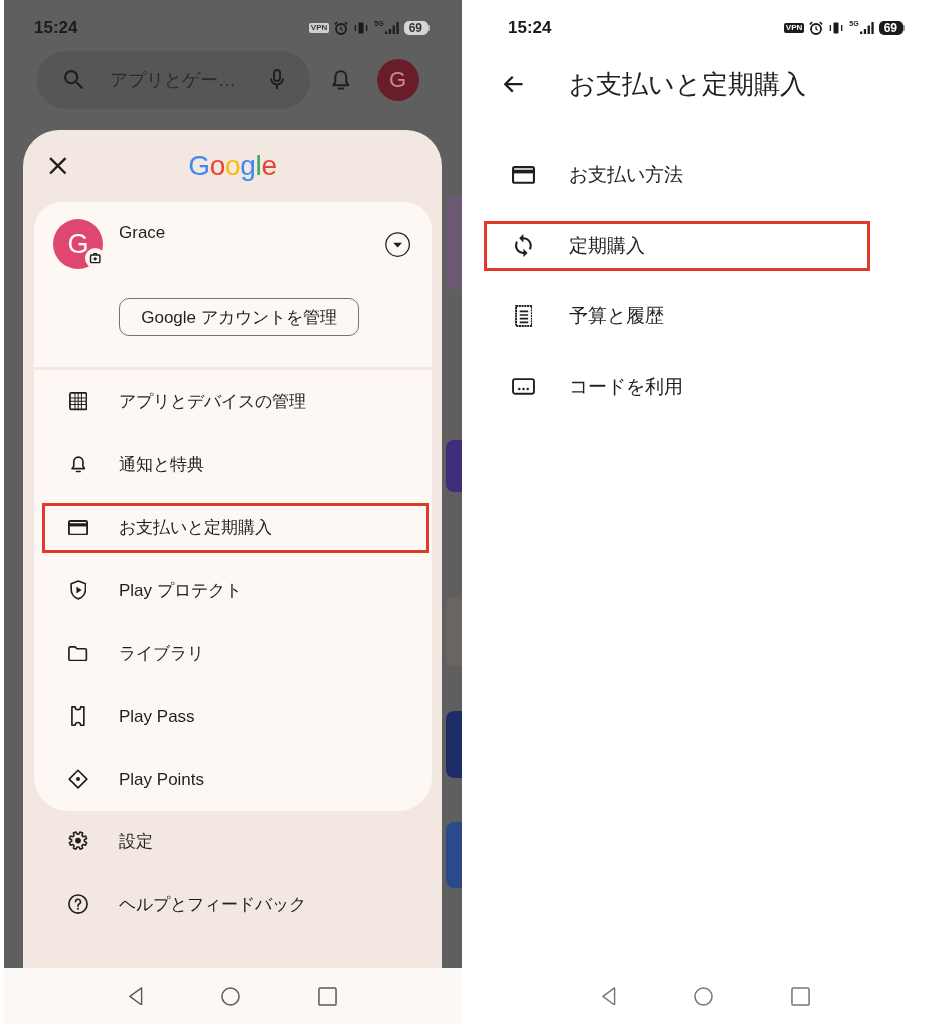 The width and height of the screenshot is (937, 1024). What do you see at coordinates (78, 904) in the screenshot?
I see `help-icon` at bounding box center [78, 904].